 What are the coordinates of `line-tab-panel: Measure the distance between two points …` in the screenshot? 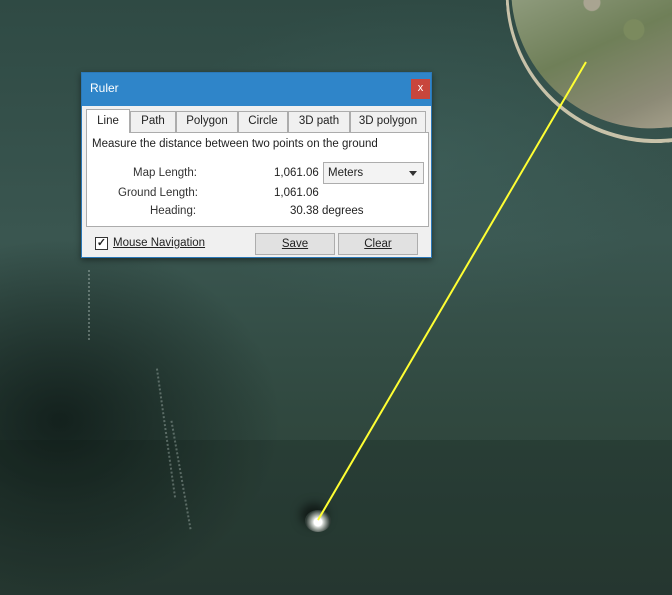 It's located at (257, 179).